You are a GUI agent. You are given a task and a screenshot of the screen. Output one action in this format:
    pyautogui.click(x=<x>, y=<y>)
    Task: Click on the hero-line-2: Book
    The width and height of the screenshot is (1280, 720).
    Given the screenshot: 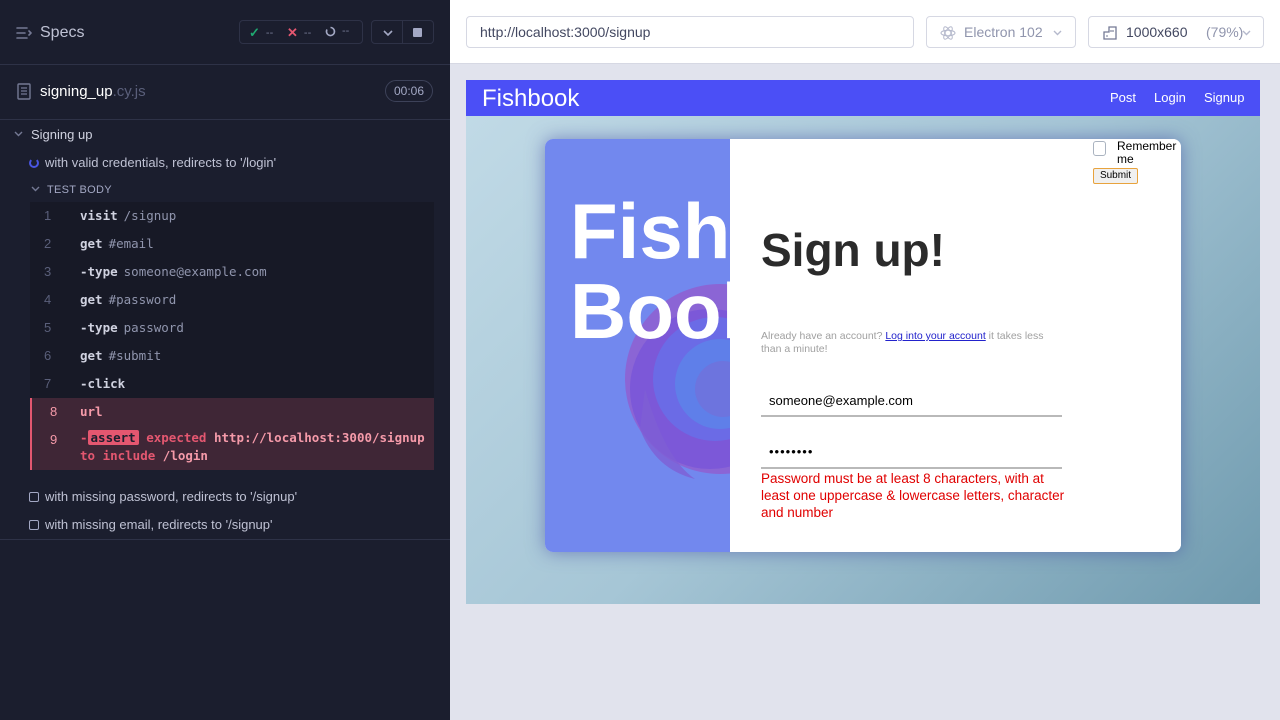 What is the action you would take?
    pyautogui.click(x=650, y=311)
    